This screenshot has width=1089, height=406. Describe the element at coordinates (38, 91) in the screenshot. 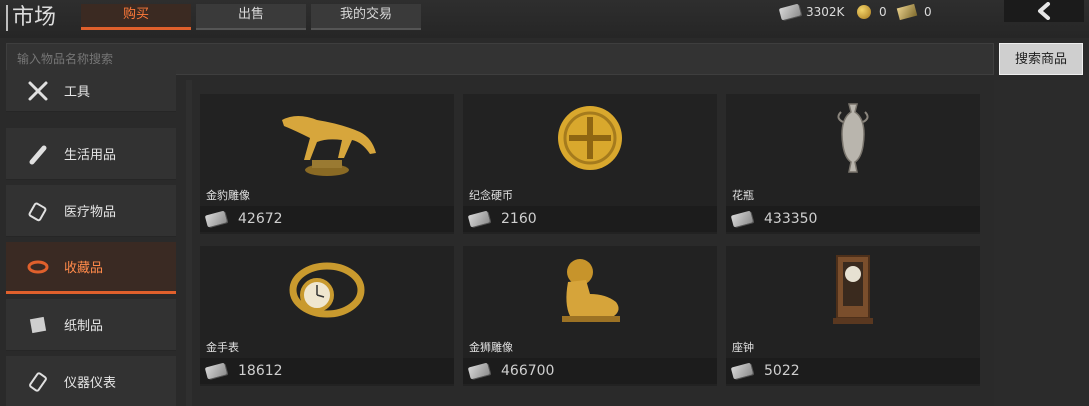

I see `tools-icon` at that location.